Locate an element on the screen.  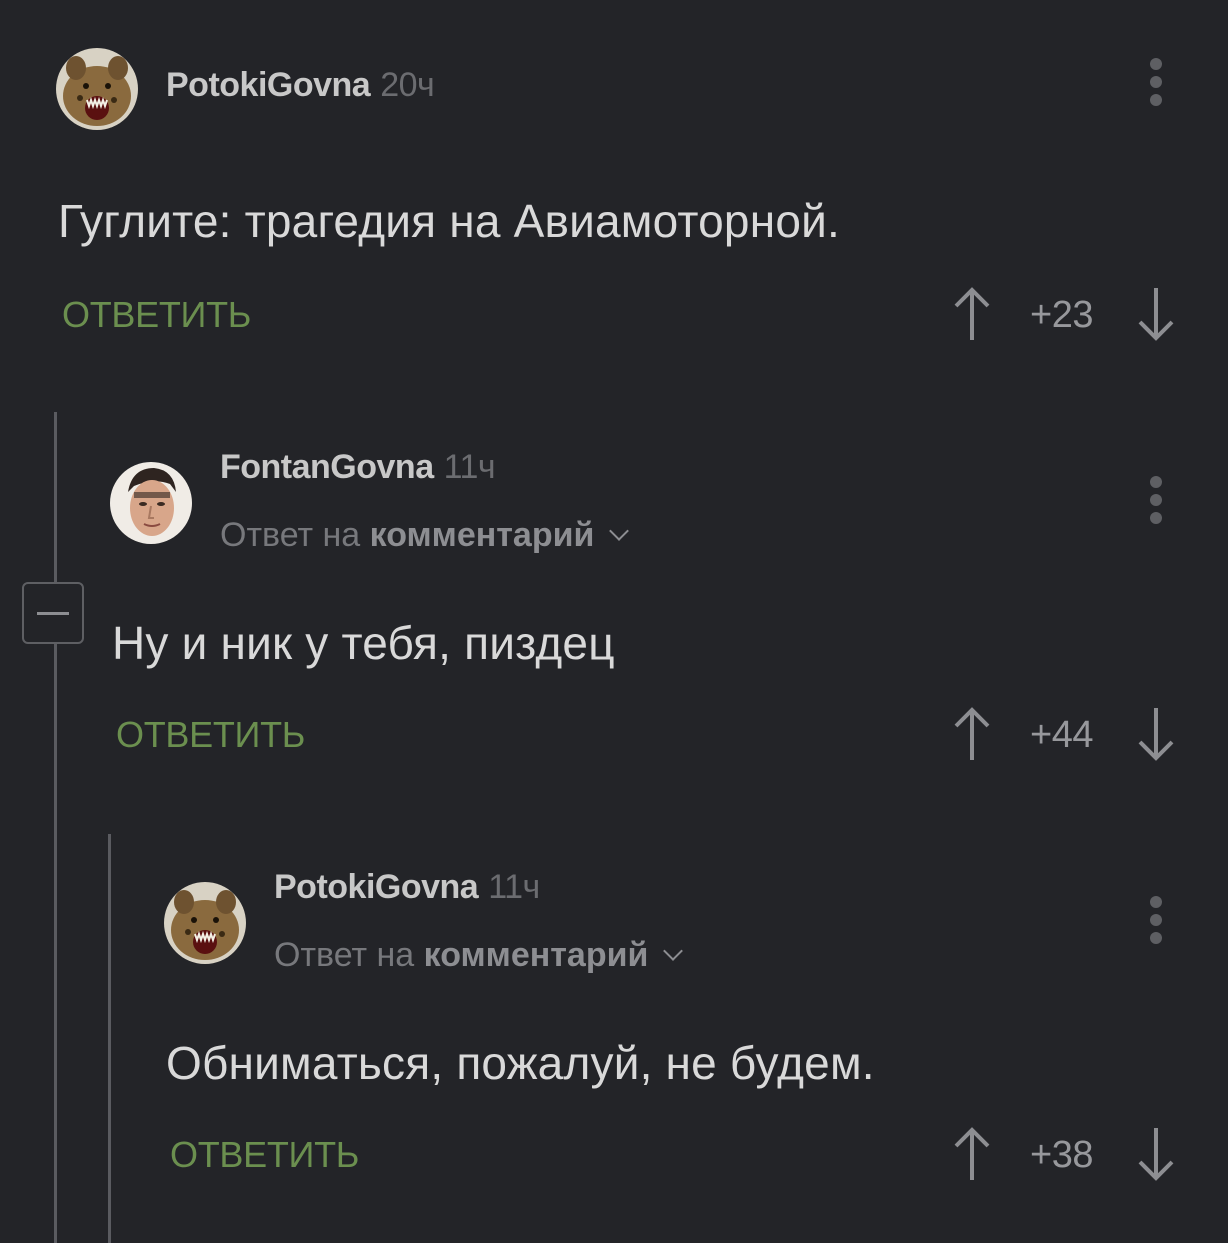
comment-text: Обниматься, пожалуй, не будем. is located at coordinates (520, 1063).